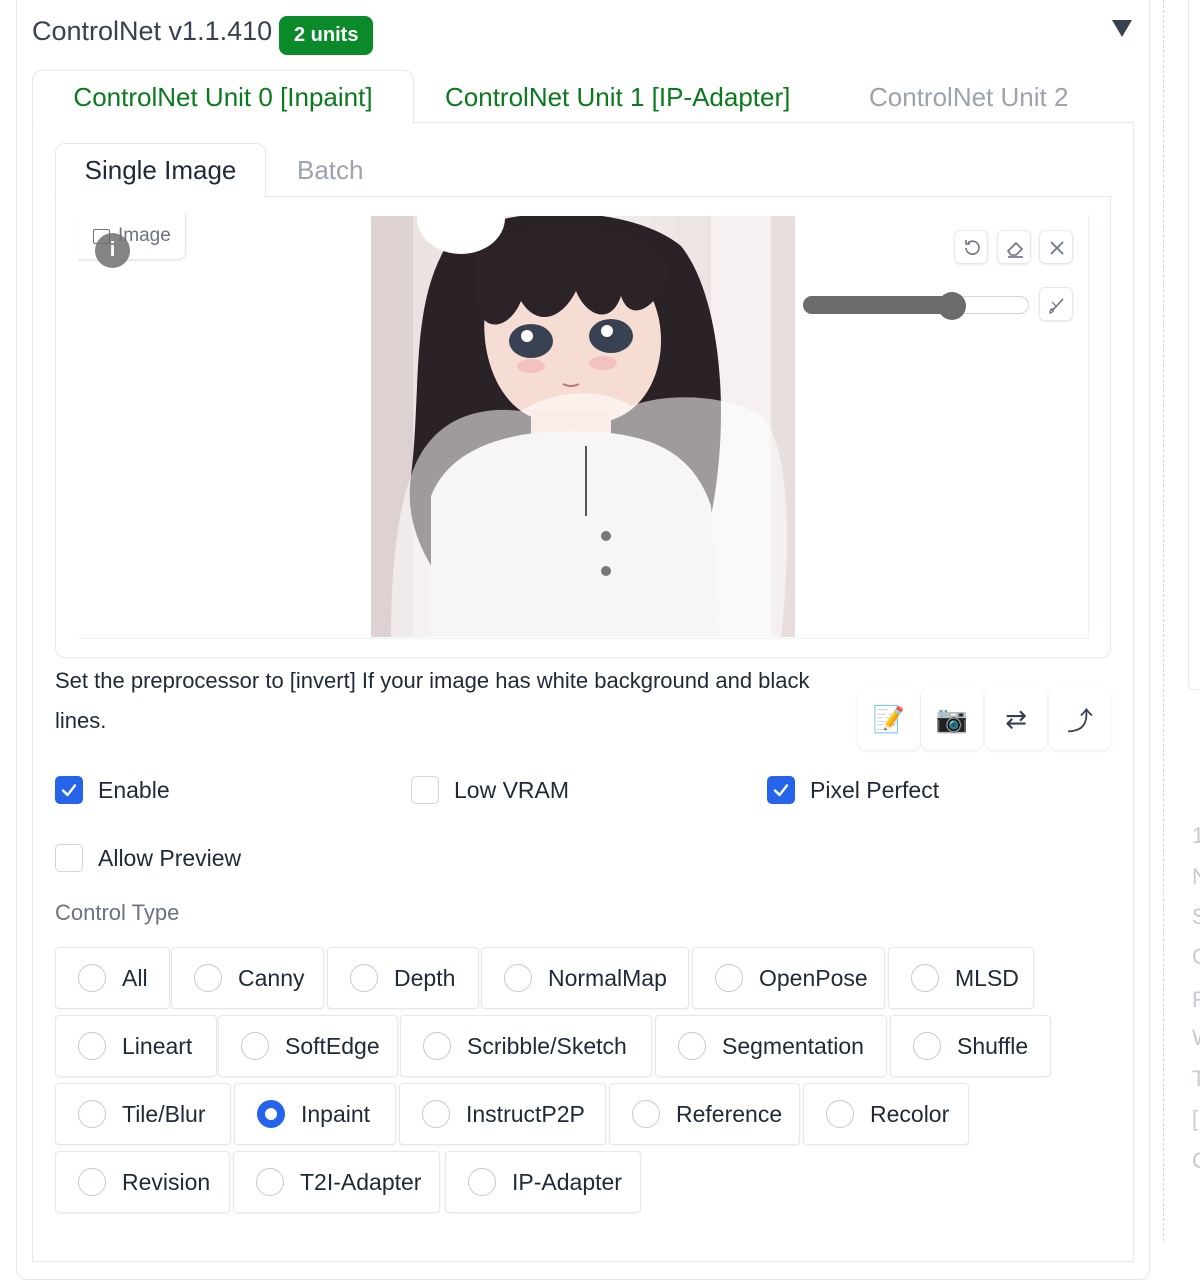 The height and width of the screenshot is (1280, 1200). What do you see at coordinates (166, 1181) in the screenshot?
I see `radio-label: Revision` at bounding box center [166, 1181].